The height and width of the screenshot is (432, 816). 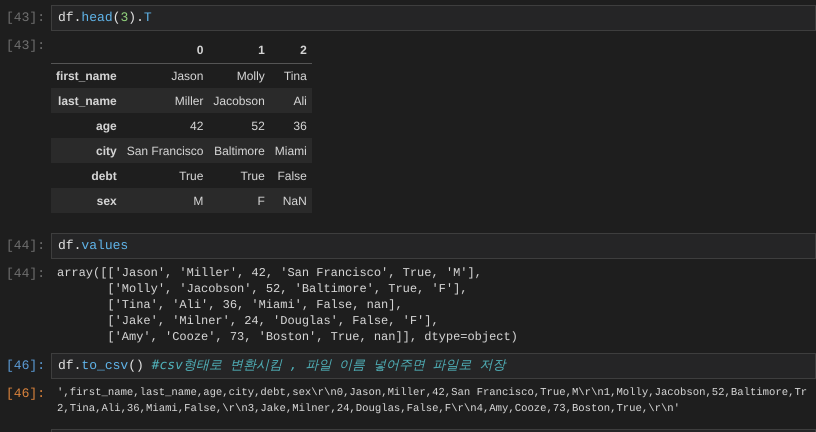 I want to click on input-prompt: [43]:, so click(x=25, y=18).